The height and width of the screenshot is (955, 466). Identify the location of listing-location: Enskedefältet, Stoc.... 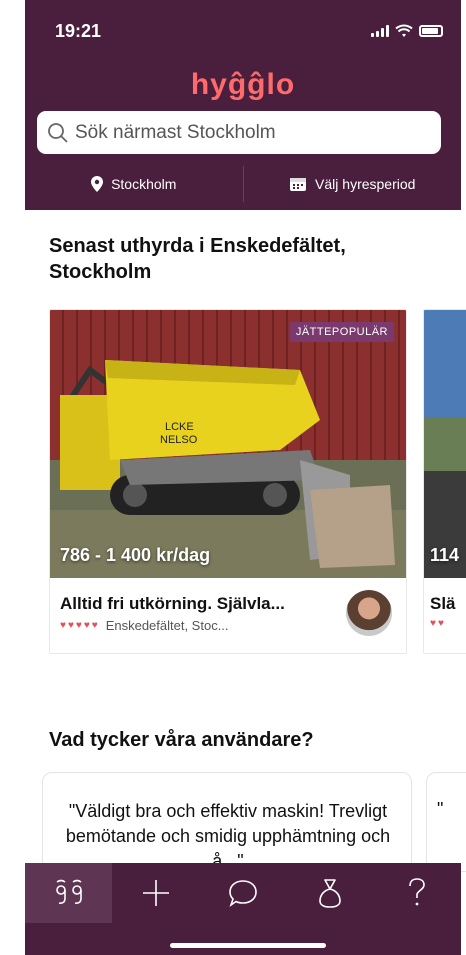
(167, 625).